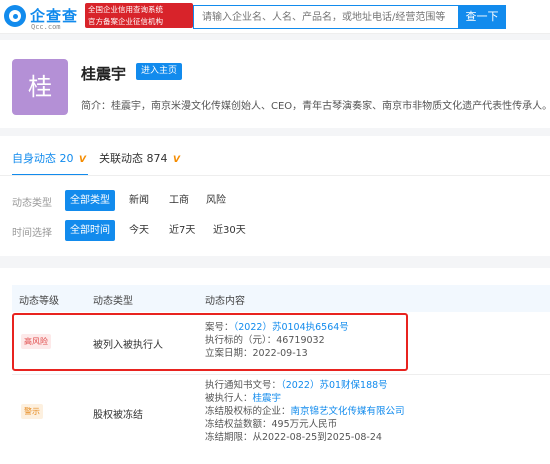  What do you see at coordinates (317, 437) in the screenshot?
I see `detail-value: 从2022-08-25到2025-08-24` at bounding box center [317, 437].